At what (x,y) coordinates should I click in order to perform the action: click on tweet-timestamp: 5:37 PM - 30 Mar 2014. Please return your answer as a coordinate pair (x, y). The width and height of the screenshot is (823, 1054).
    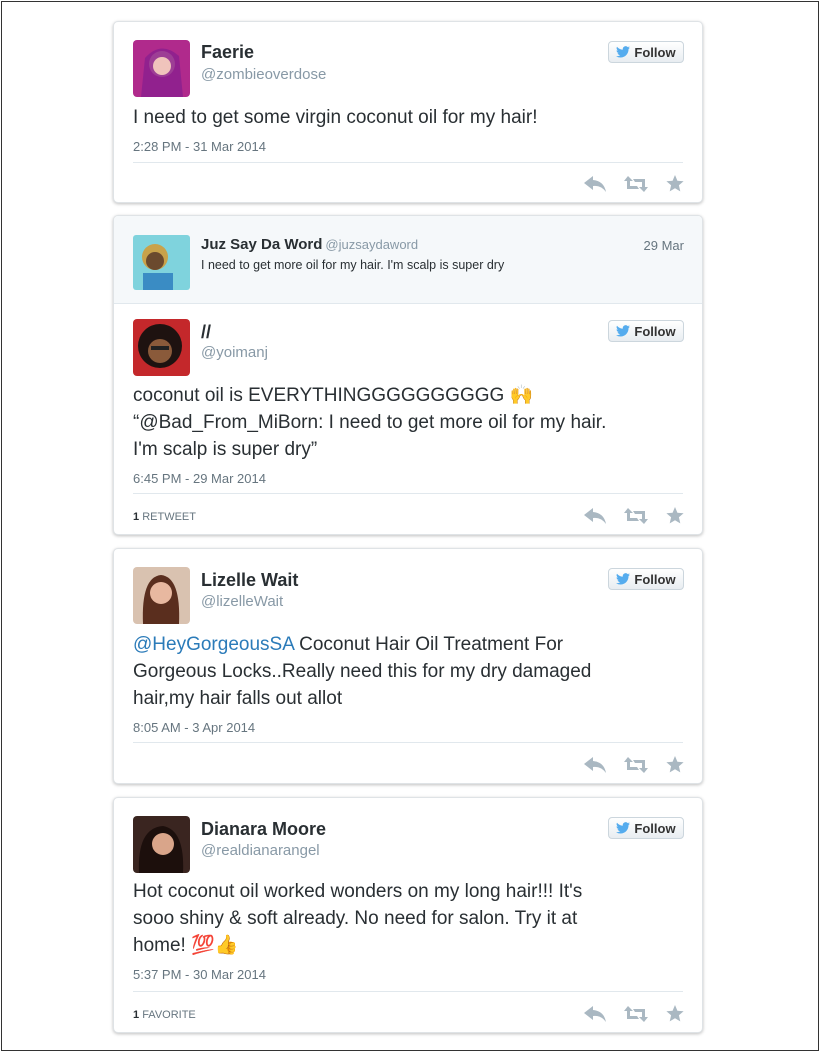
    Looking at the image, I should click on (199, 974).